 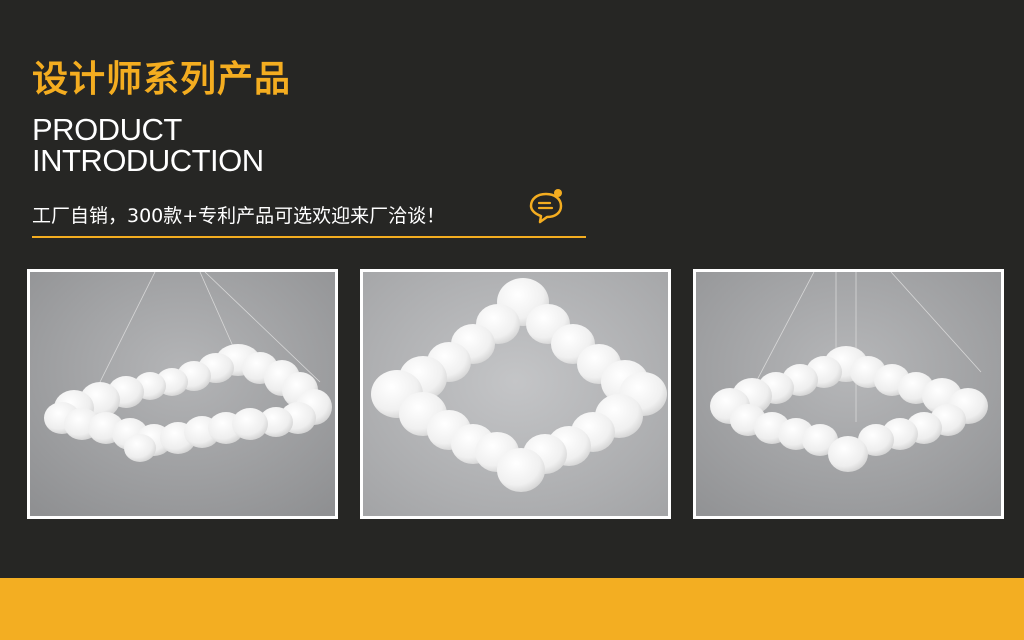 What do you see at coordinates (512, 609) in the screenshot?
I see `footer-bar` at bounding box center [512, 609].